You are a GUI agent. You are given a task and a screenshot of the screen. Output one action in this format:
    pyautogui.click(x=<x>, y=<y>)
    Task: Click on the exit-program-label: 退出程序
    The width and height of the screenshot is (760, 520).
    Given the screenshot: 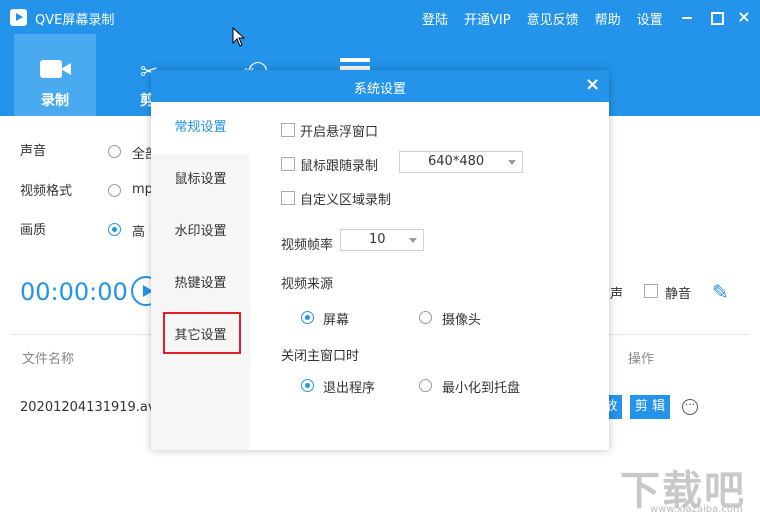 What is the action you would take?
    pyautogui.click(x=349, y=388)
    